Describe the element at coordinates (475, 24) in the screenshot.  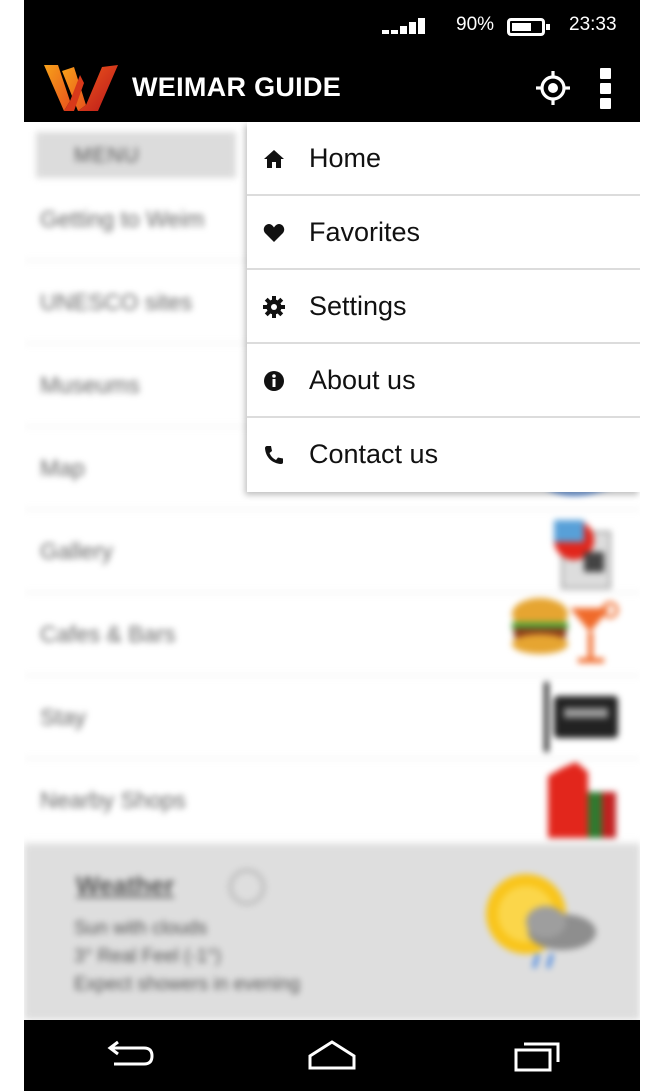
I see `battery-percent: 90%` at that location.